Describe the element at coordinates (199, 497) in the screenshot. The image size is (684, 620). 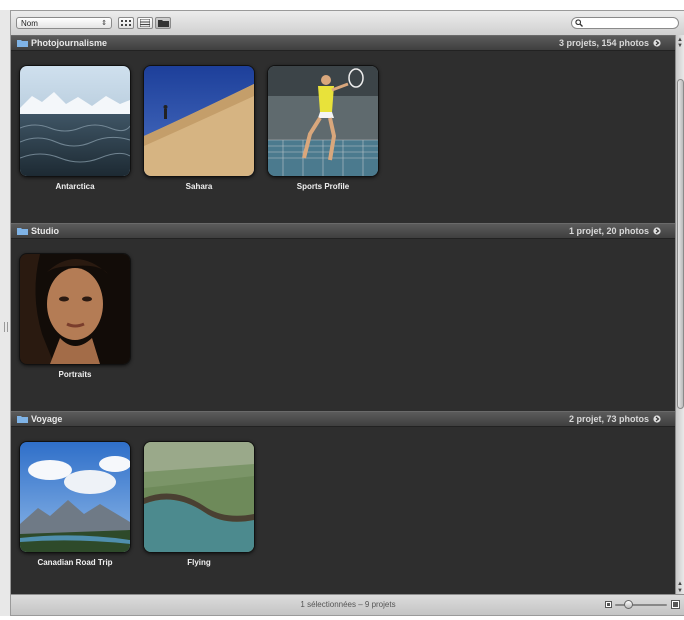
I see `aerial-coast-photo` at that location.